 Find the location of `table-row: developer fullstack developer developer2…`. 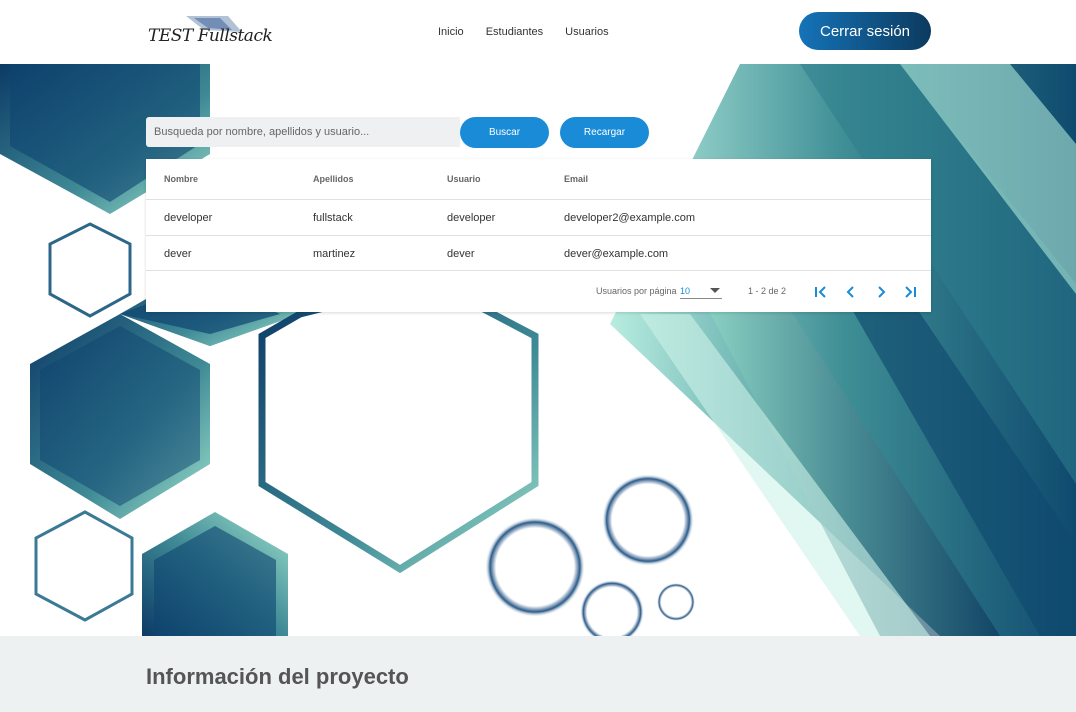

table-row: developer fullstack developer developer2… is located at coordinates (538, 218).